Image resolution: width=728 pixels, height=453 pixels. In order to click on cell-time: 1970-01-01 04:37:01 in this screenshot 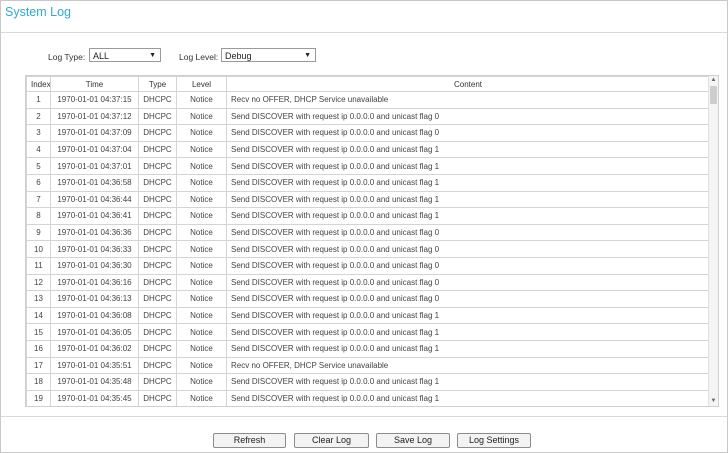, I will do `click(94, 166)`.